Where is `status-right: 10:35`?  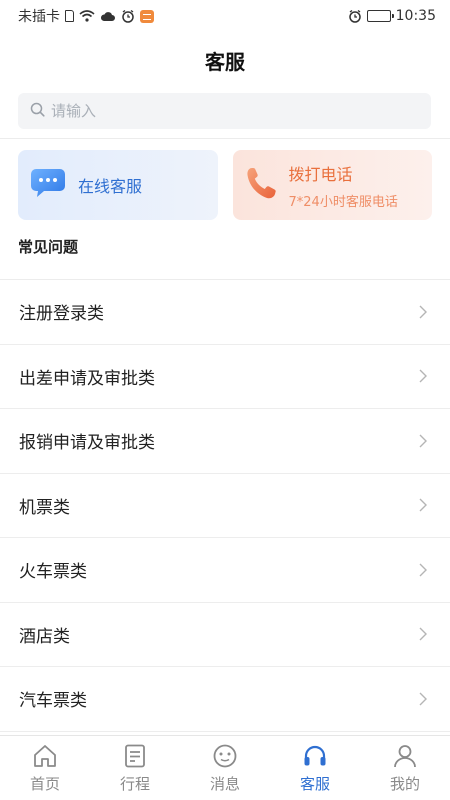
status-right: 10:35 is located at coordinates (392, 16).